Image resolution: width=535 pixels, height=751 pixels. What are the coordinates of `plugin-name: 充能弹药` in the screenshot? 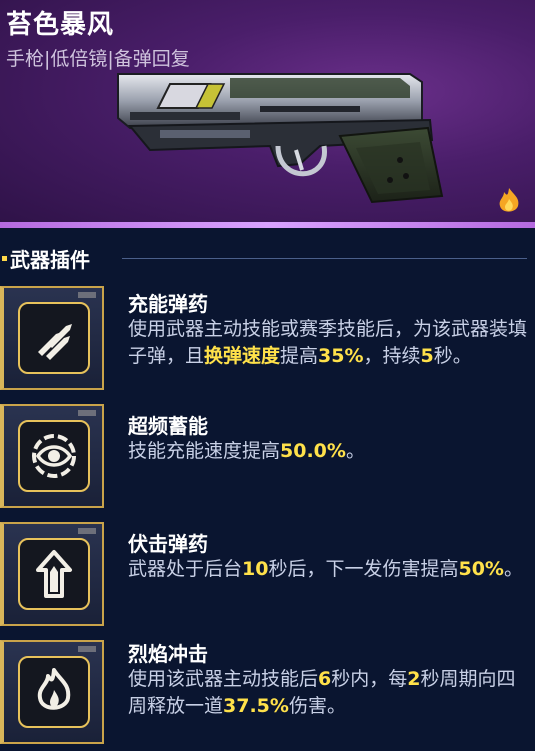 It's located at (168, 304).